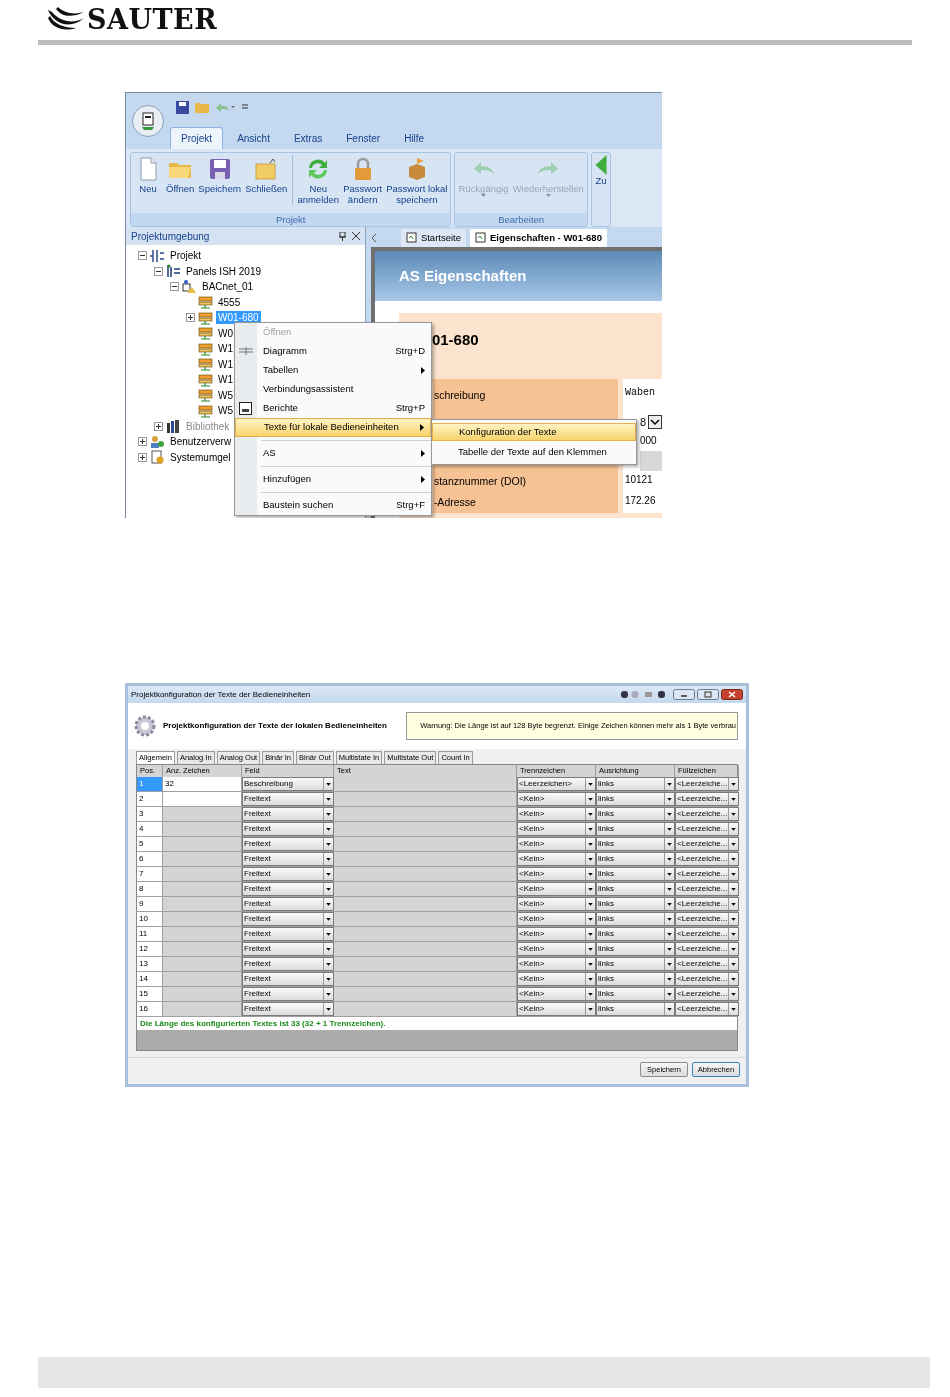  What do you see at coordinates (333, 427) in the screenshot?
I see `menu-item: Texte für lokale Bedieneinheiten` at bounding box center [333, 427].